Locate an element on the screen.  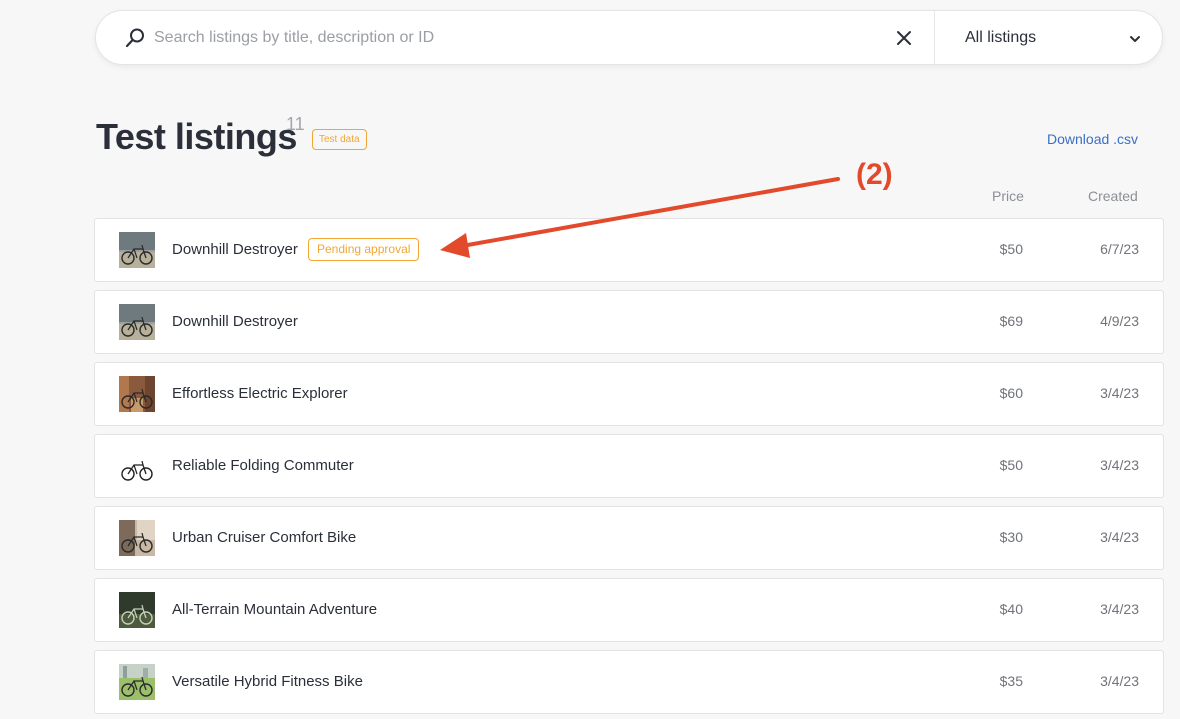
column-header-price: Price is located at coordinates (1008, 196).